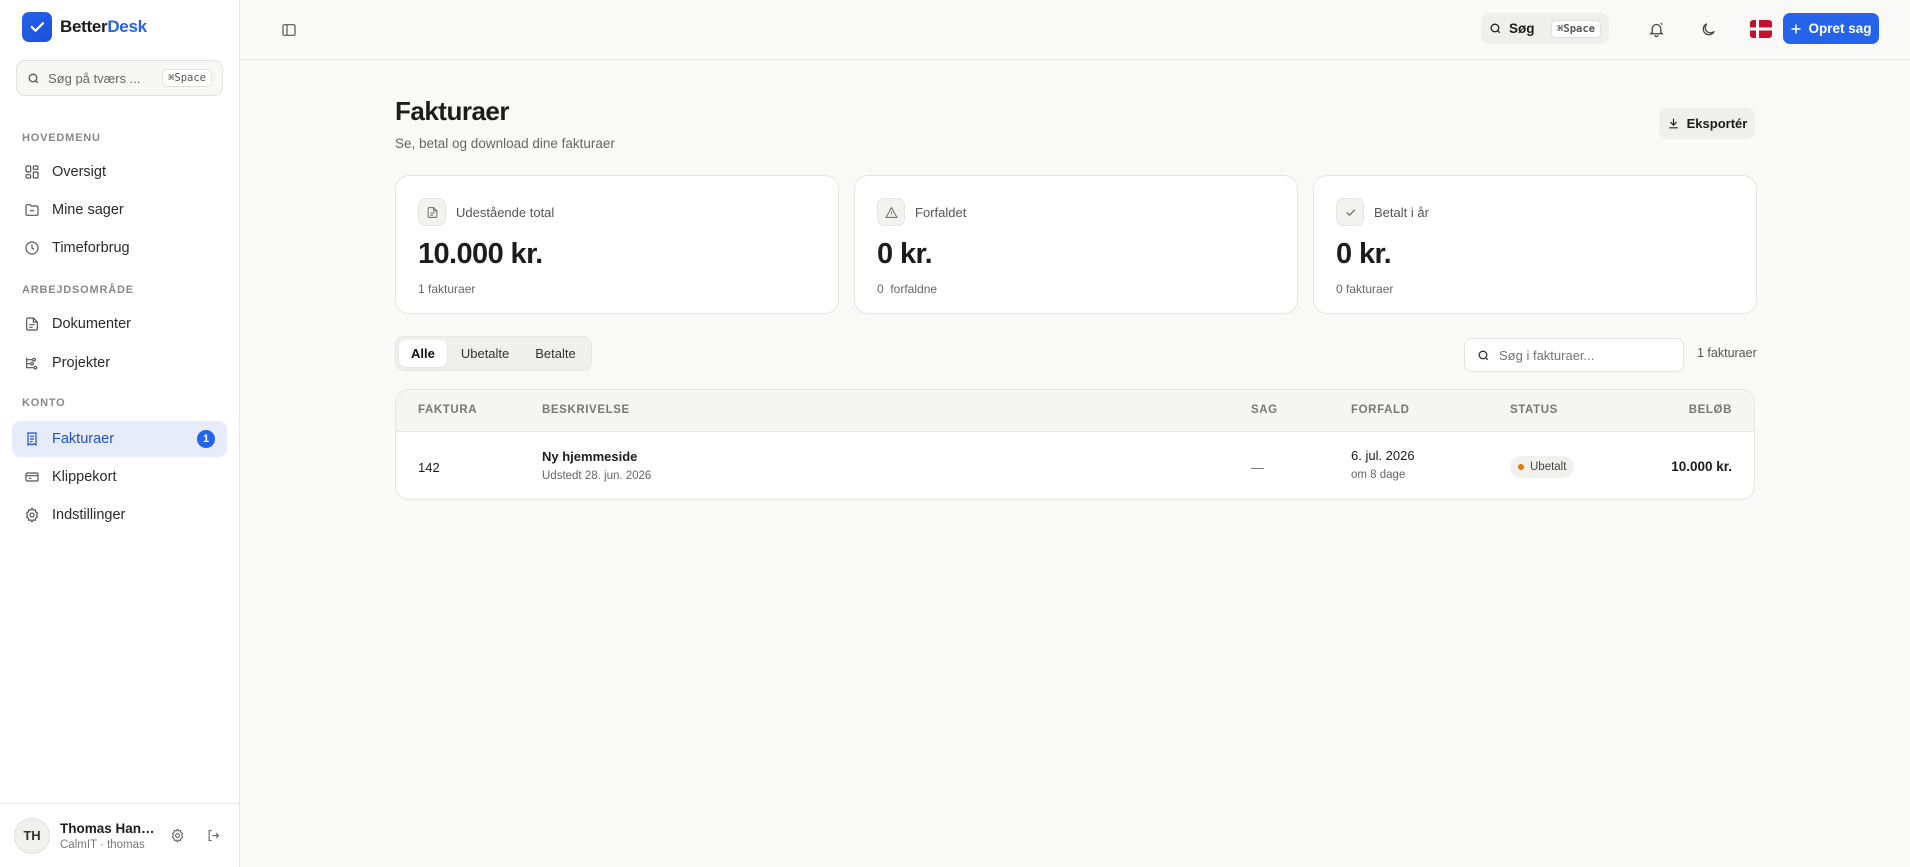 Image resolution: width=1910 pixels, height=867 pixels. I want to click on sidebar-item-label: Projekter, so click(81, 363).